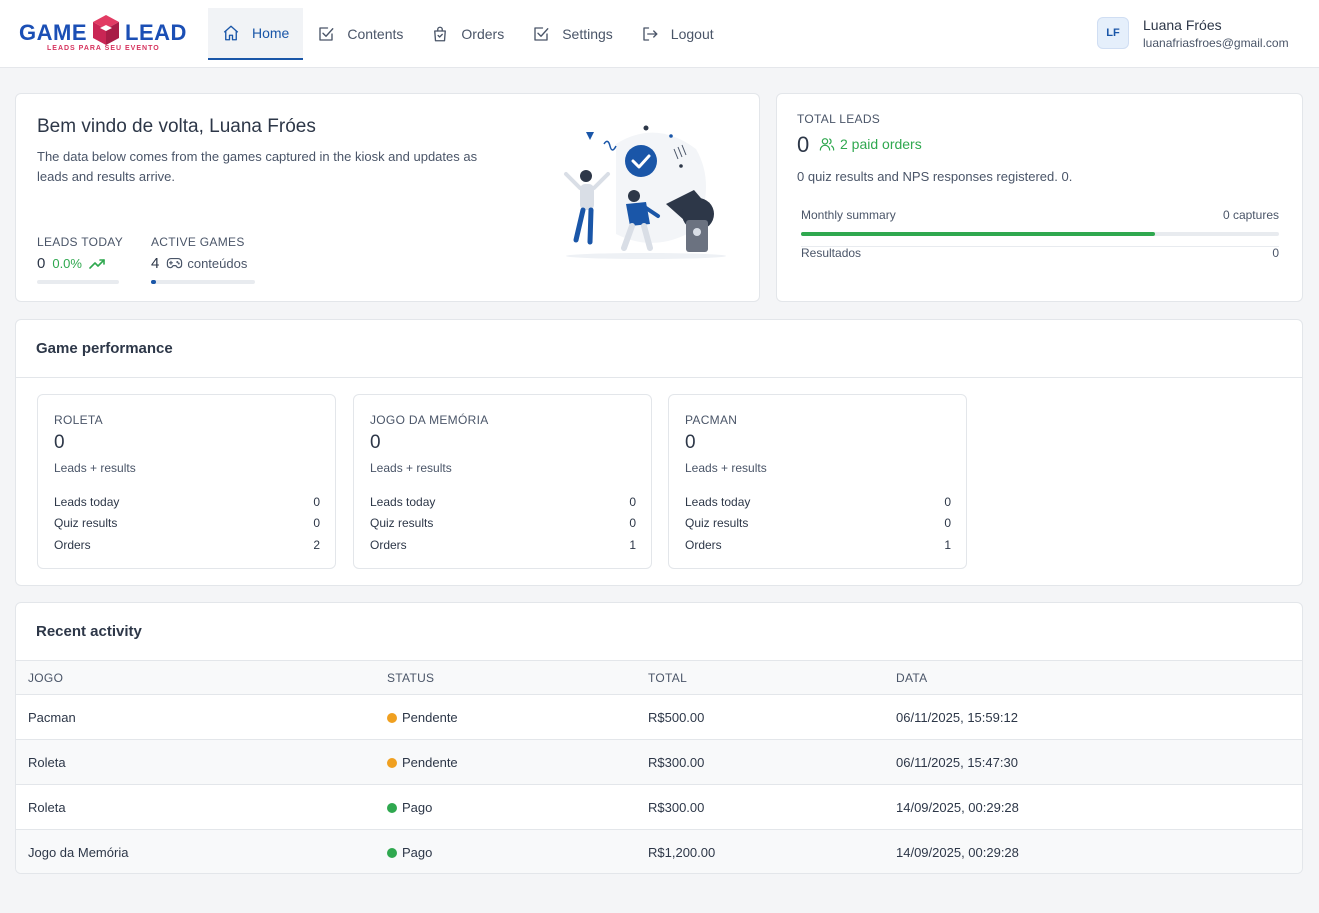  Describe the element at coordinates (195, 677) in the screenshot. I see `column-header-jogo: JOGO` at that location.